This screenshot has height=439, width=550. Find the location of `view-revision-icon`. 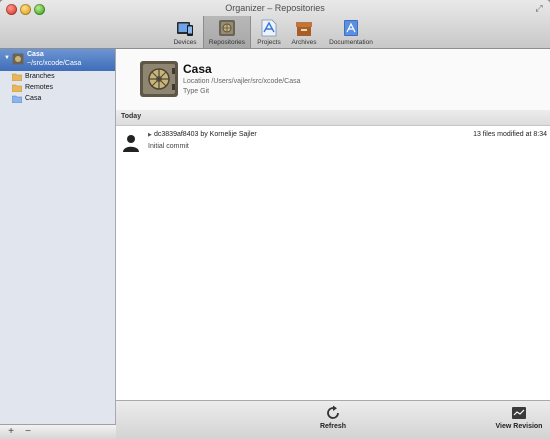

view-revision-icon is located at coordinates (519, 413).